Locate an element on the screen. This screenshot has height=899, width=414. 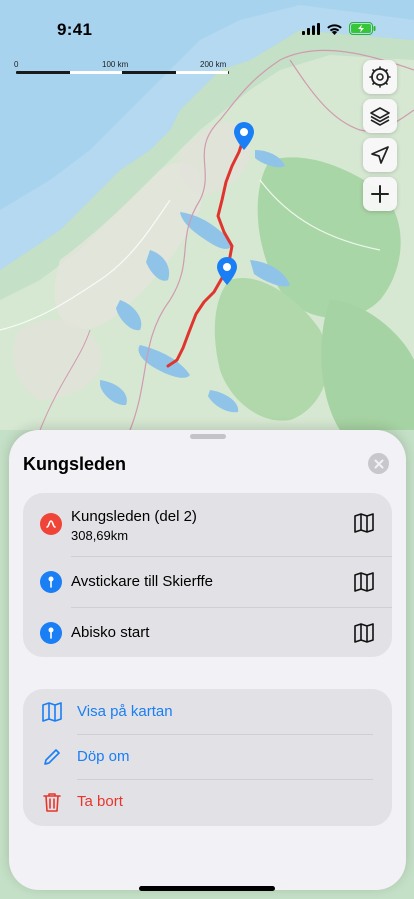
status-bar: 9:41 is located at coordinates (207, 27).